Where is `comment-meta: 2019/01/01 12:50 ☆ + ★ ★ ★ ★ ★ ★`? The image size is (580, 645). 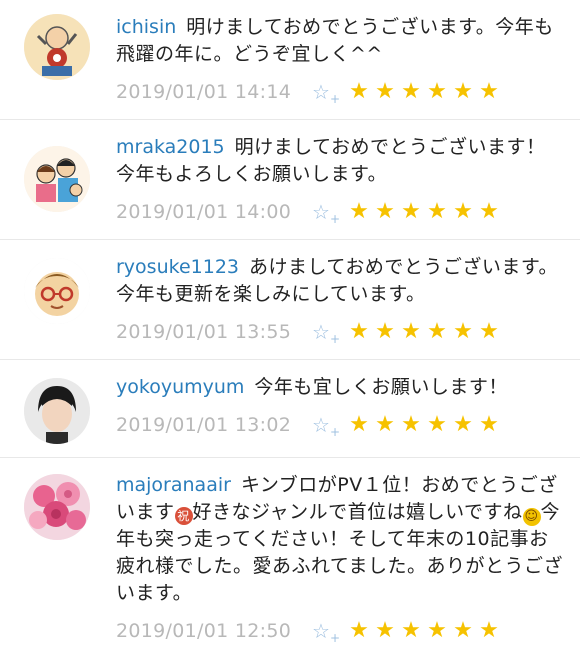 comment-meta: 2019/01/01 12:50 ☆ + ★ ★ ★ ★ ★ ★ is located at coordinates (310, 631).